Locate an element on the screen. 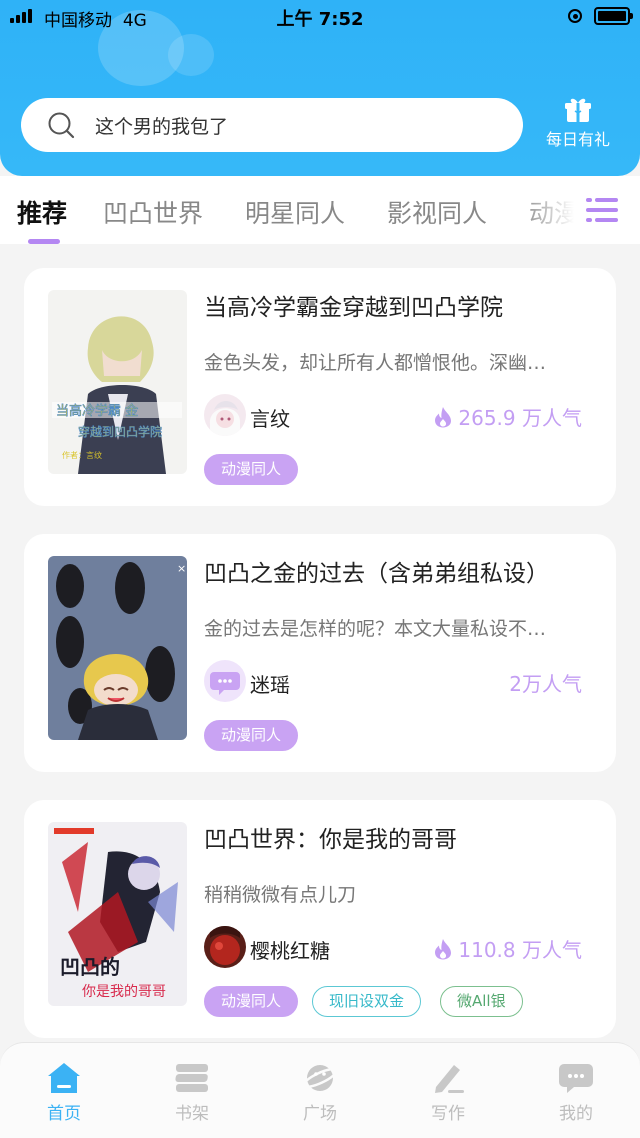 Image resolution: width=640 pixels, height=1138 pixels. nav-square-label: 广场 is located at coordinates (320, 1114).